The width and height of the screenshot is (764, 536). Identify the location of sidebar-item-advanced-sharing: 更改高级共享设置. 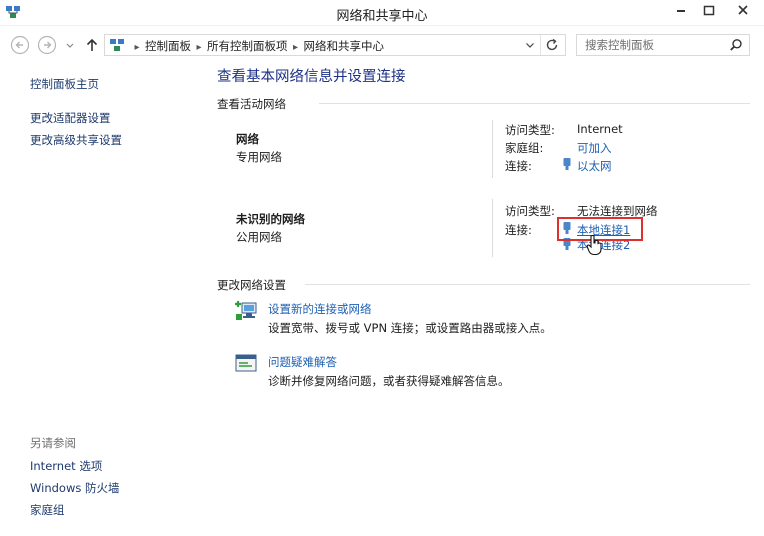
(76, 140).